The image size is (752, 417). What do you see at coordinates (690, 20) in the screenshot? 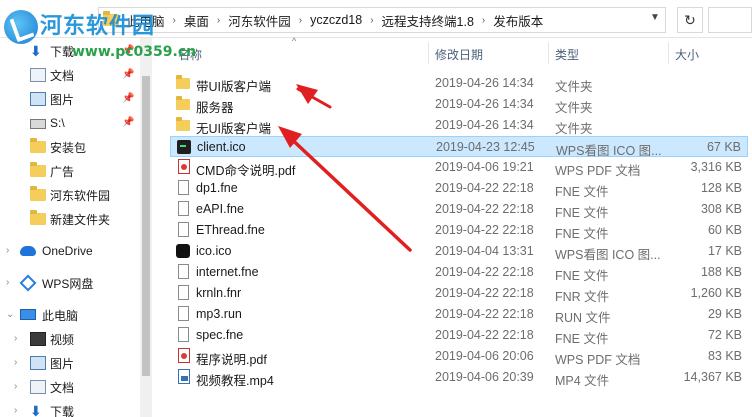
I see `refresh-button: ↻` at bounding box center [690, 20].